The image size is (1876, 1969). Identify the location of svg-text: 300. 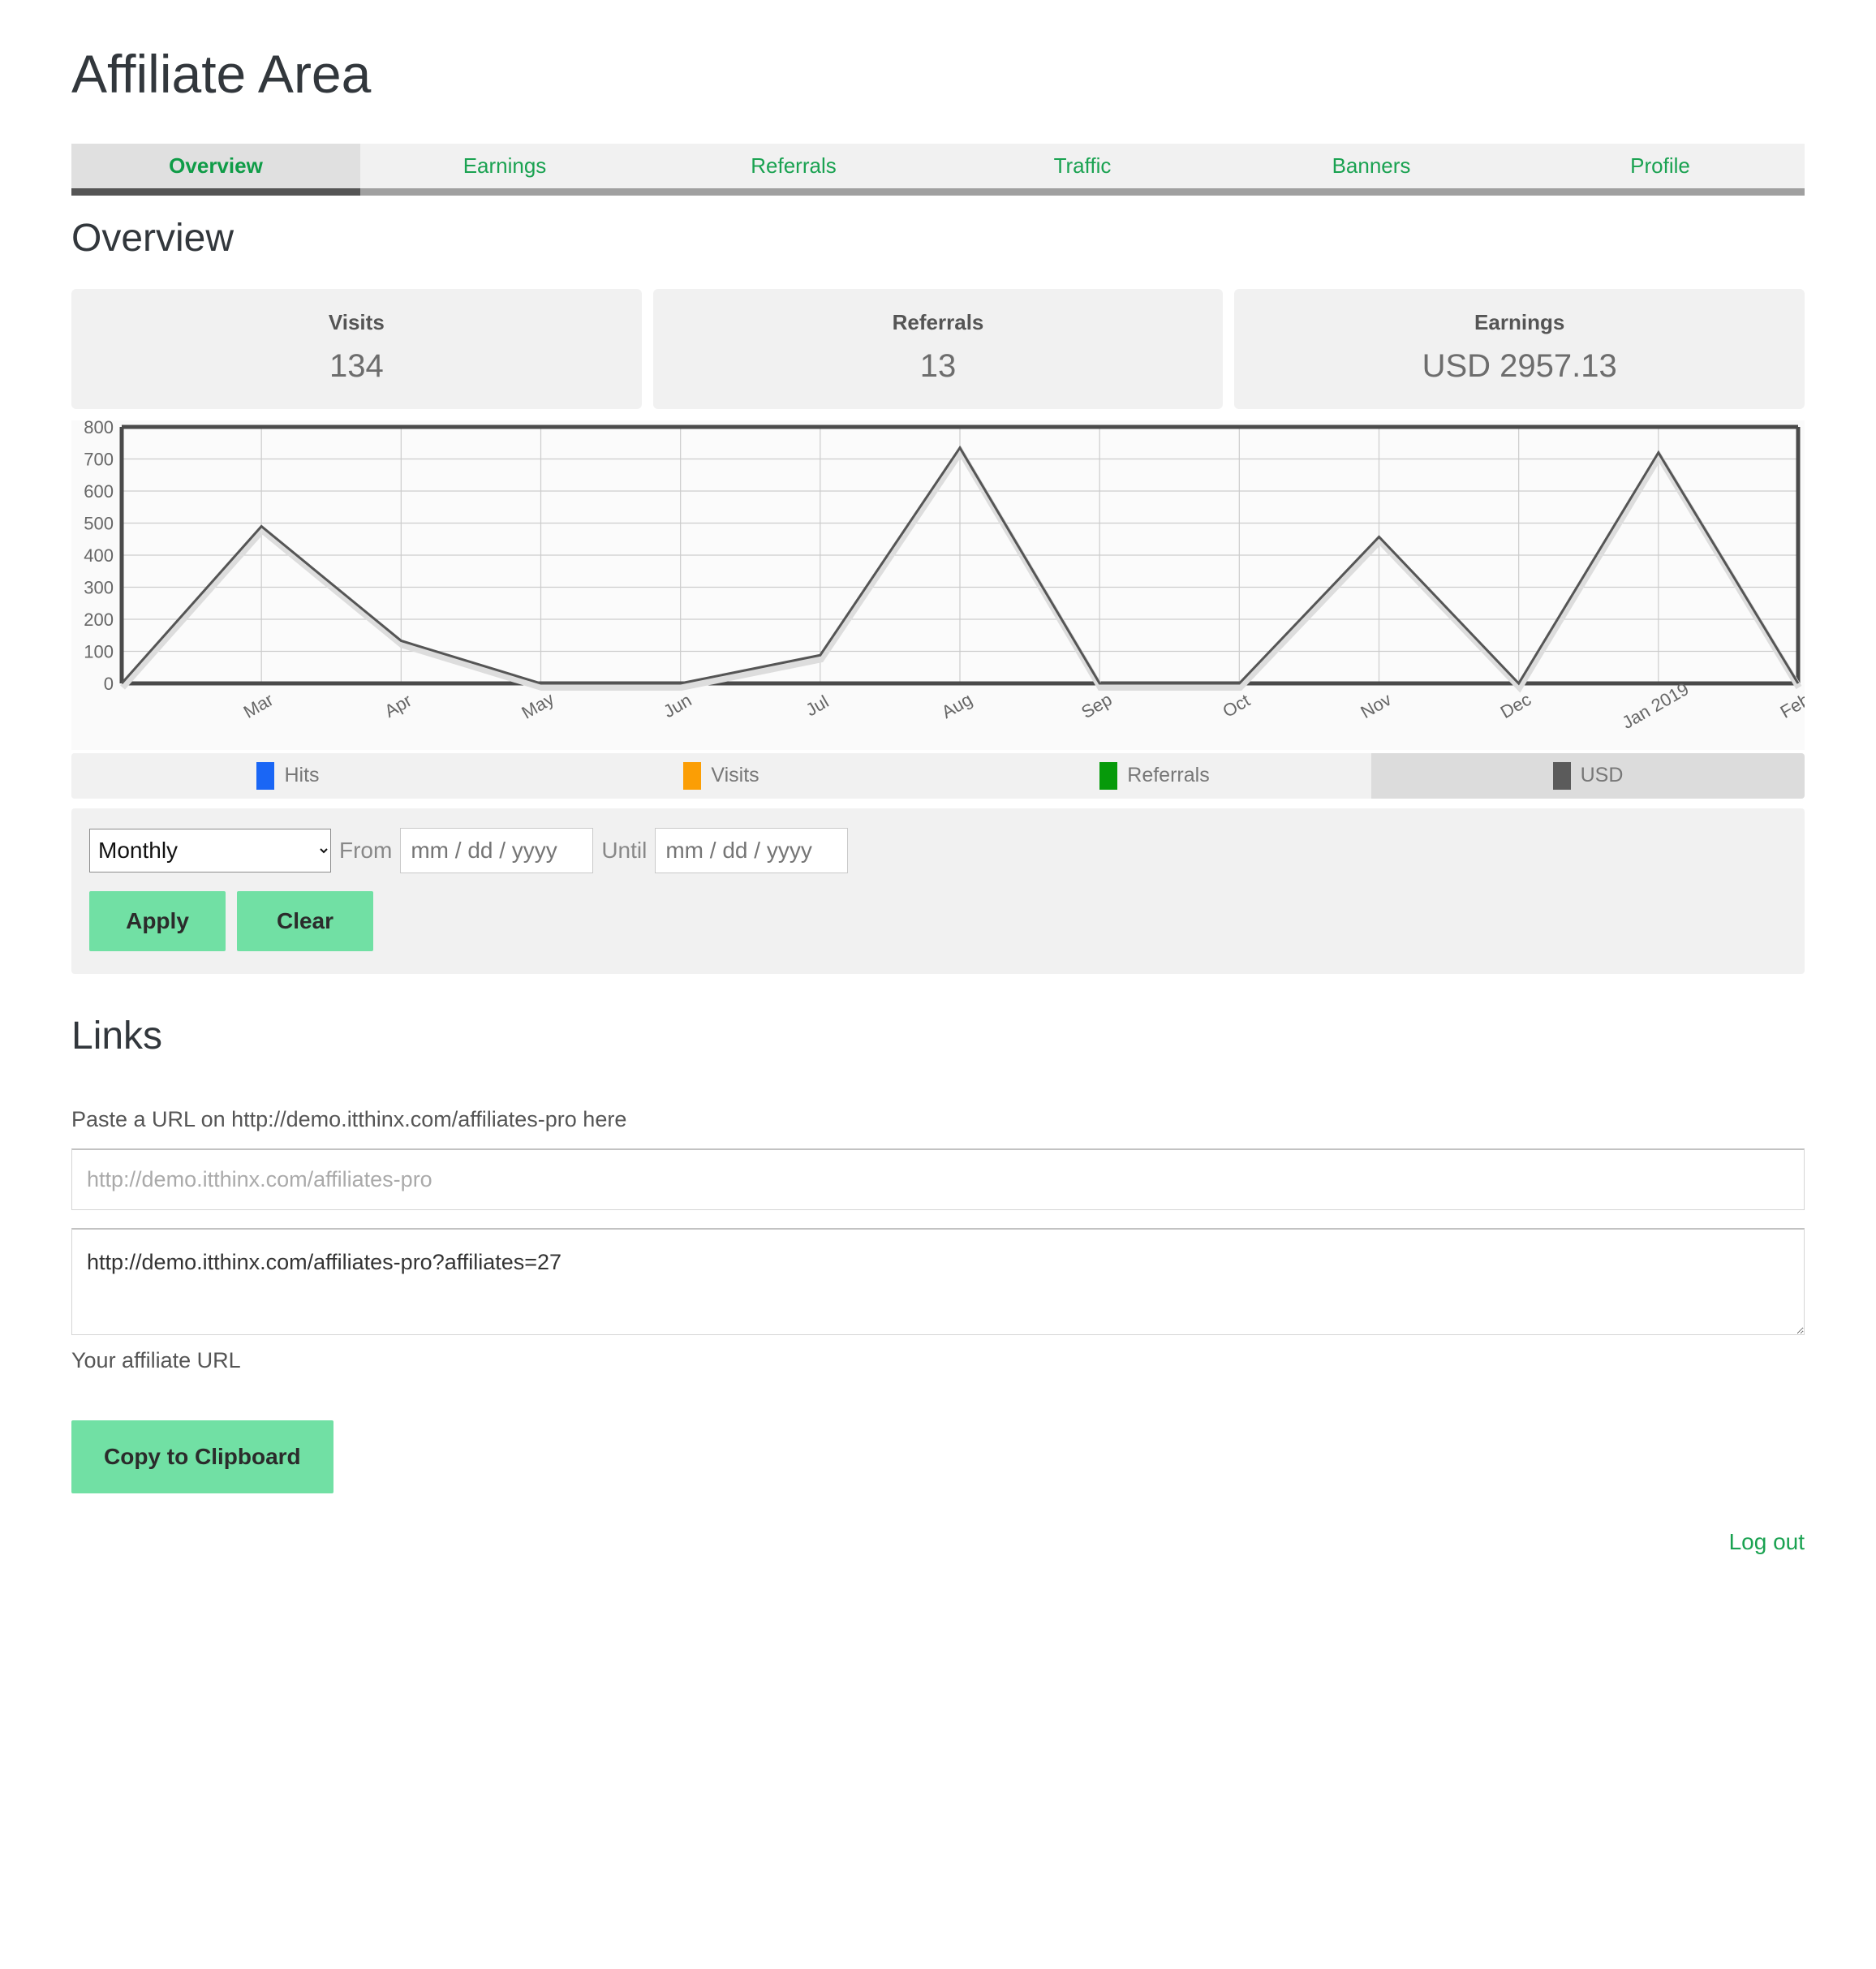
(99, 587).